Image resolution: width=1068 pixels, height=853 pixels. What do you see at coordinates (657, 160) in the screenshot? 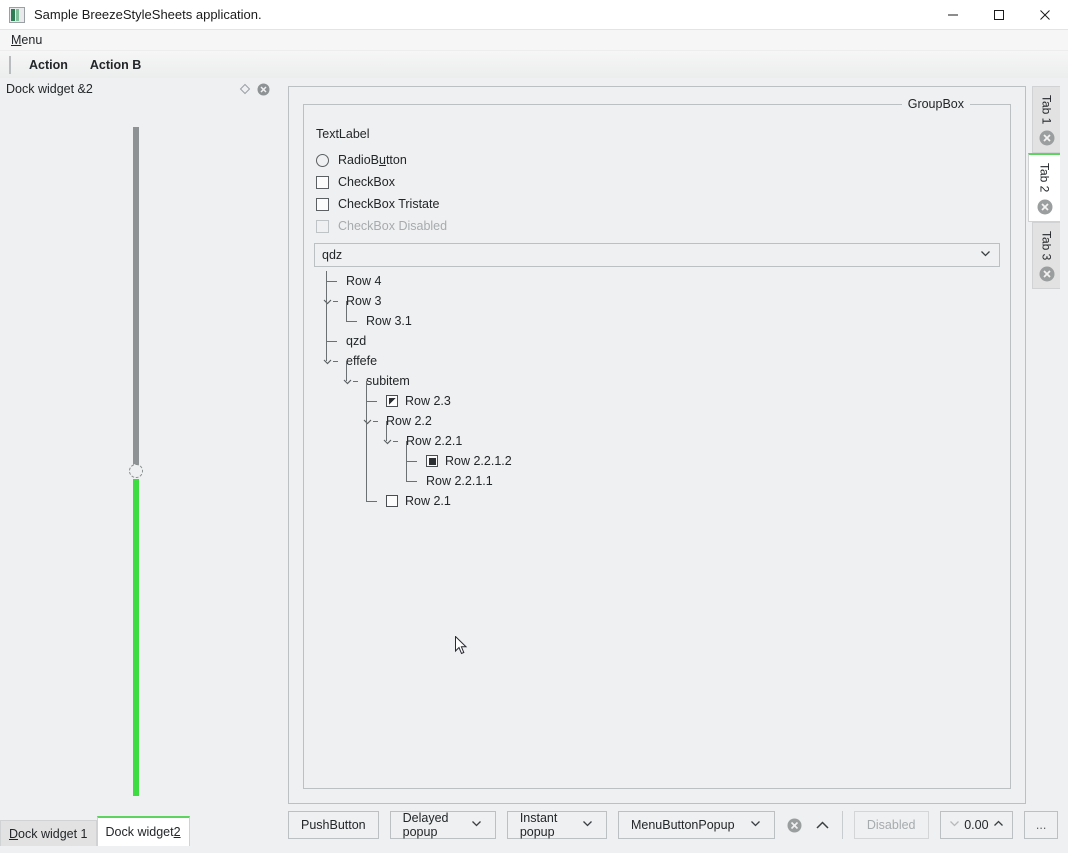
I see `radio-button-radiobutton: RadioButton` at bounding box center [657, 160].